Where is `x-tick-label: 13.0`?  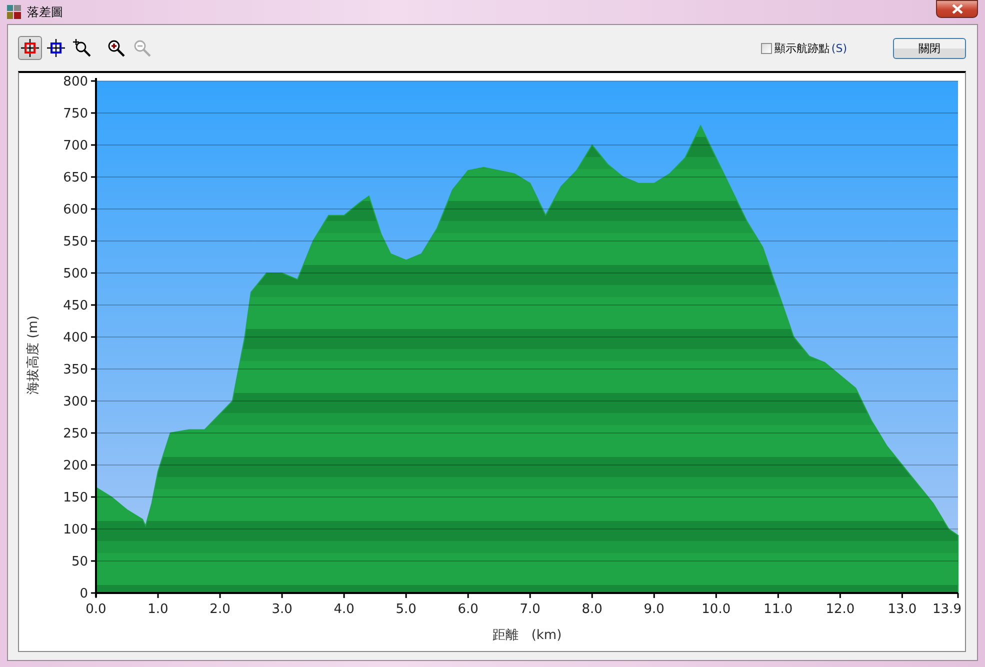 x-tick-label: 13.0 is located at coordinates (902, 609).